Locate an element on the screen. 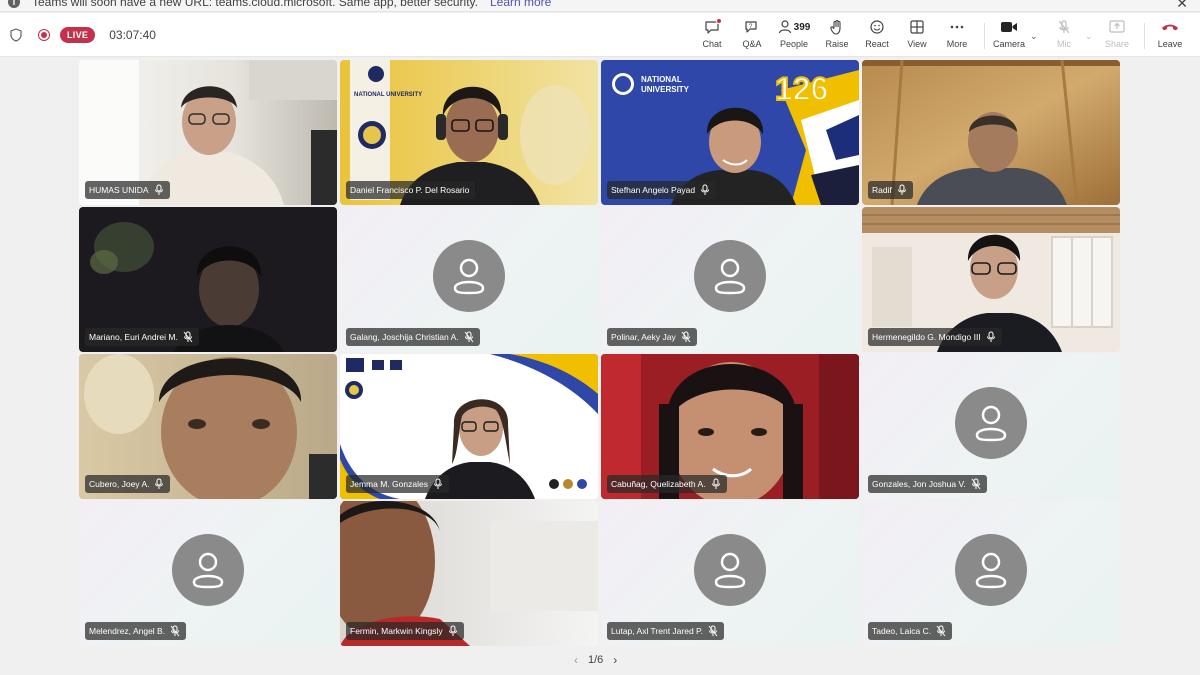 This screenshot has height=675, width=1200. participant-tile: Galang, Joschija Christian A. is located at coordinates (469, 279).